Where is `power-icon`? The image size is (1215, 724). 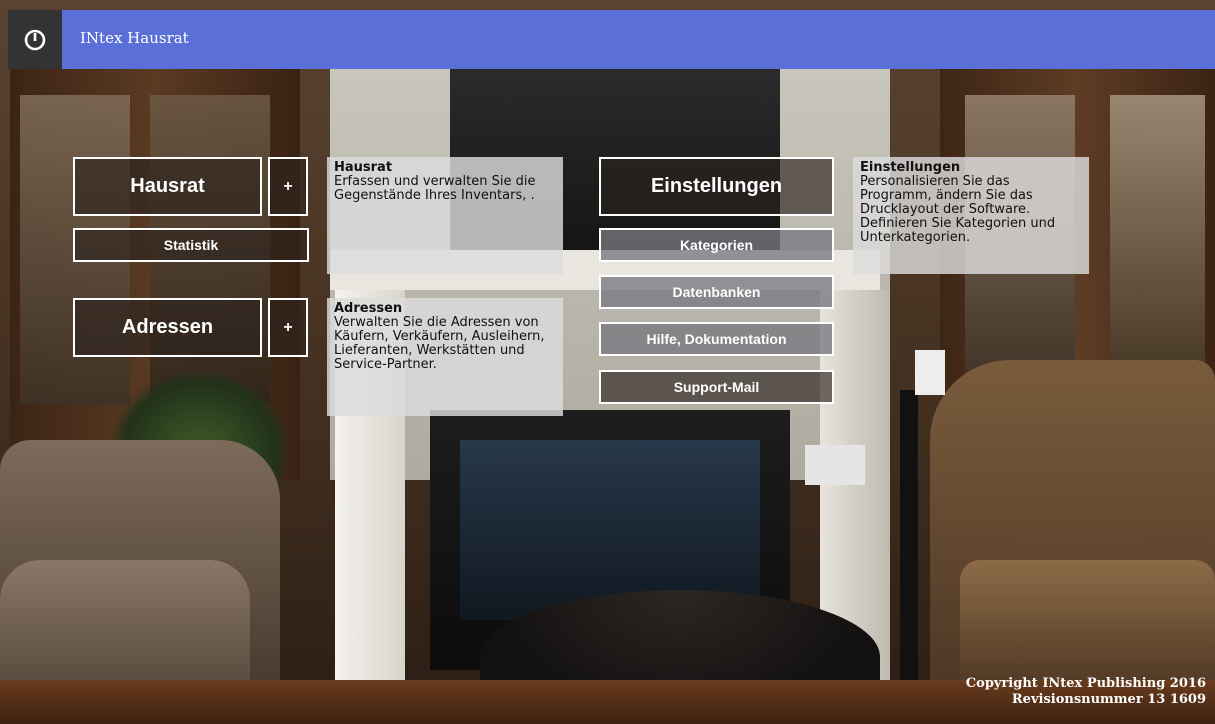
power-icon is located at coordinates (35, 39).